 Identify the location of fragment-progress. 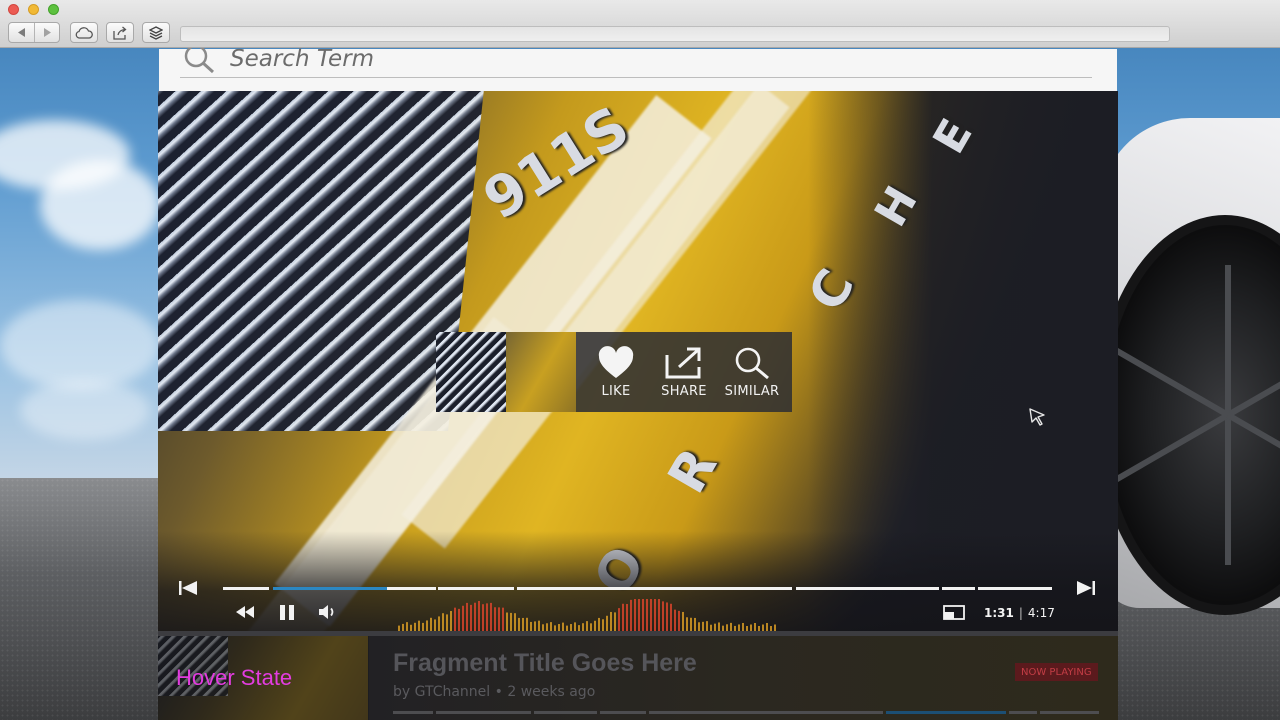
(746, 712).